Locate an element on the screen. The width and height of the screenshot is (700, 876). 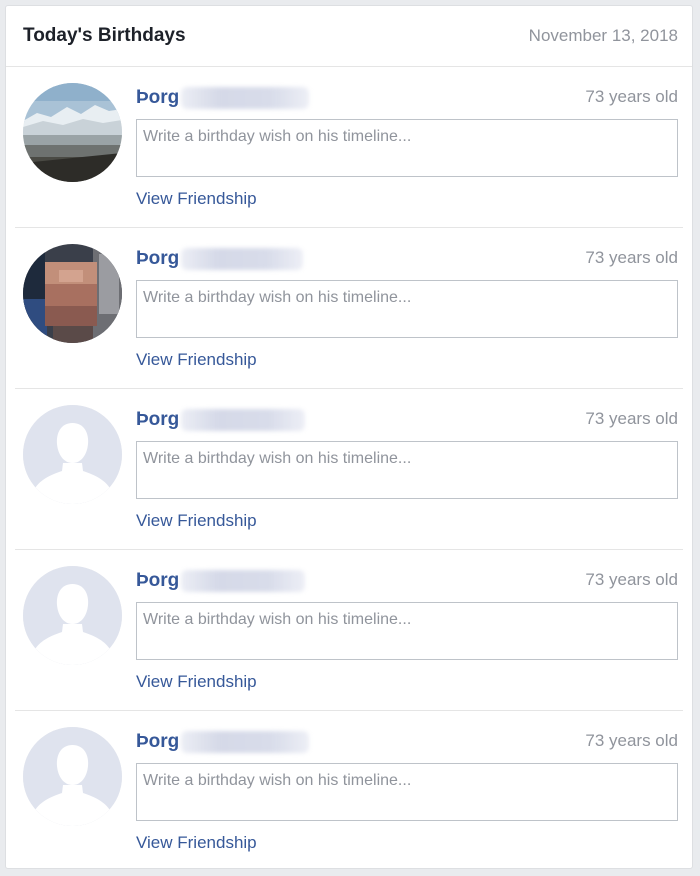
panel-header: Today's Birthdays November 13, 2018 is located at coordinates (349, 36).